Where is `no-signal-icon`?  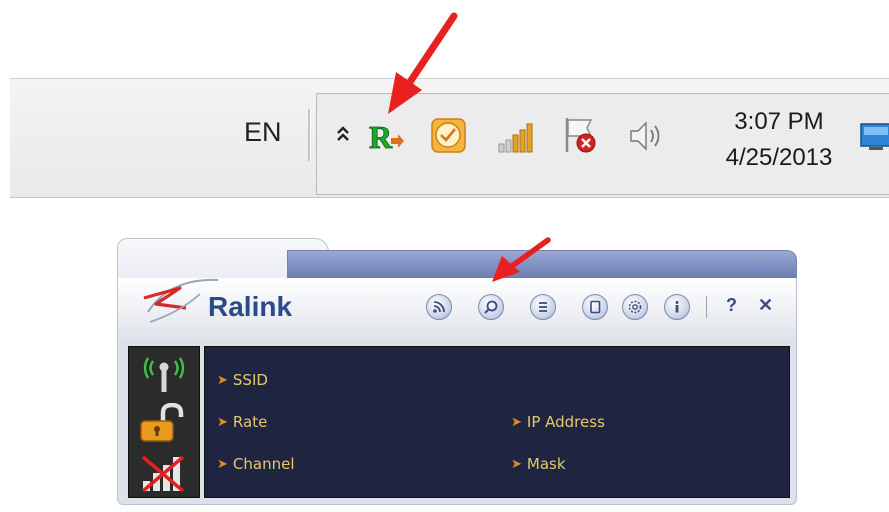 no-signal-icon is located at coordinates (164, 475).